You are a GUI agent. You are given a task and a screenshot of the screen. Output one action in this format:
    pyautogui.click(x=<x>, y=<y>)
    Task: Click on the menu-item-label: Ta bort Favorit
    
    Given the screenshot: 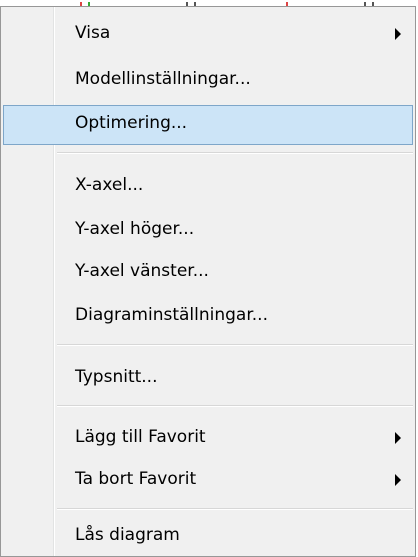 What is the action you would take?
    pyautogui.click(x=136, y=479)
    